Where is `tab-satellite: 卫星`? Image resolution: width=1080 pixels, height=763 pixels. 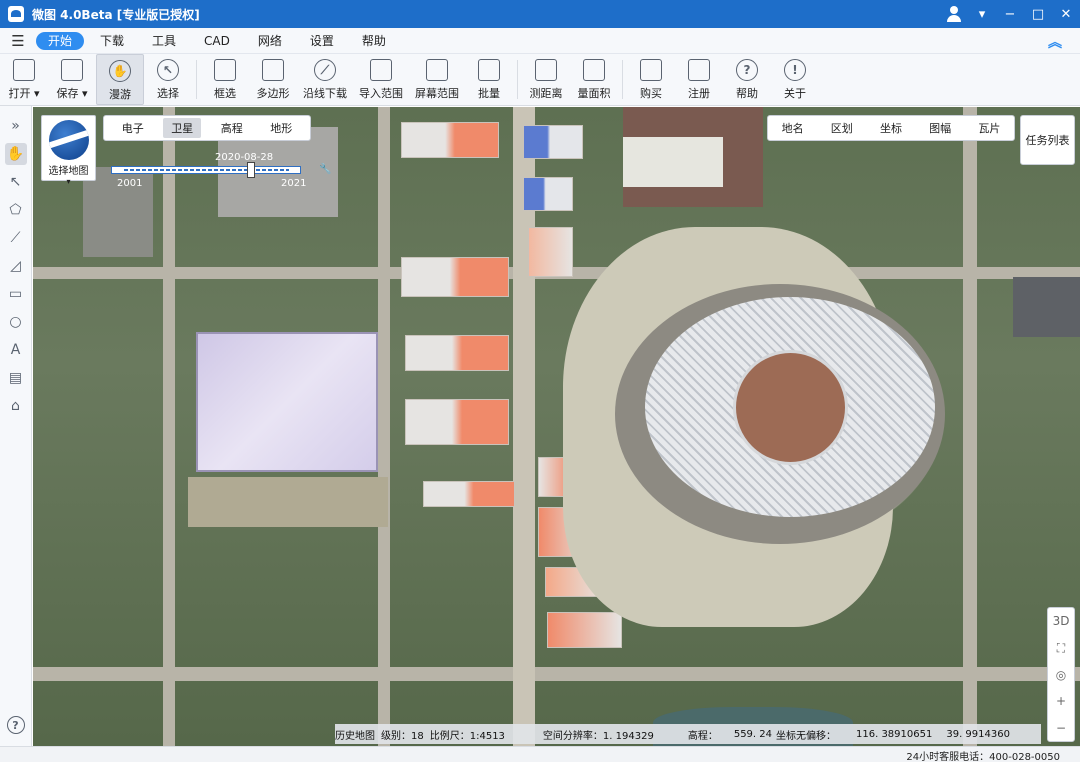
tab-satellite: 卫星 is located at coordinates (182, 128).